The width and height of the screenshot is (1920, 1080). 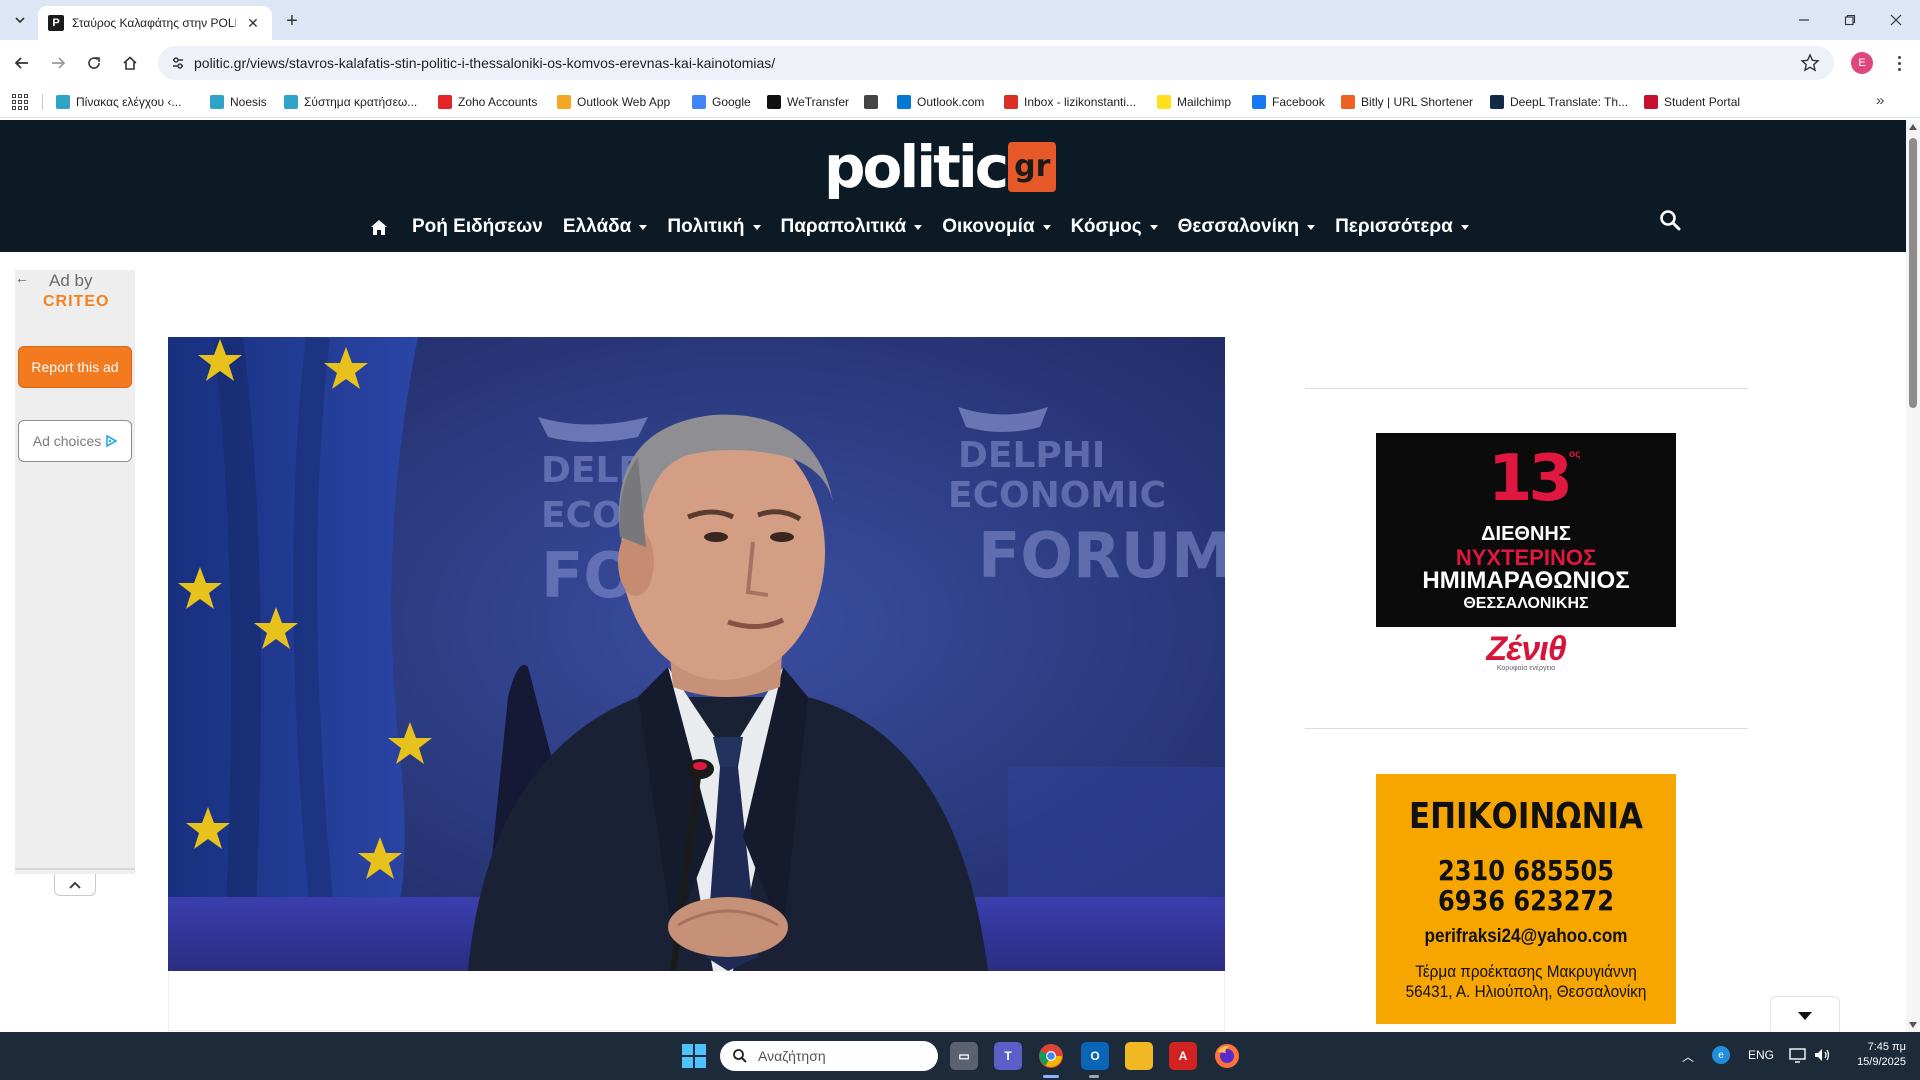 What do you see at coordinates (1876, 1055) in the screenshot?
I see `system-clock: 7:45 πμ 15/9/2025` at bounding box center [1876, 1055].